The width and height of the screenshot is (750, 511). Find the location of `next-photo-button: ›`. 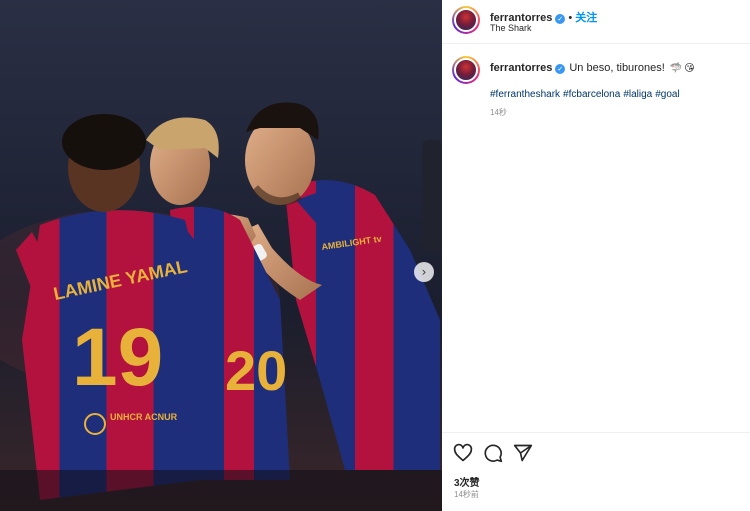

next-photo-button: › is located at coordinates (424, 272).